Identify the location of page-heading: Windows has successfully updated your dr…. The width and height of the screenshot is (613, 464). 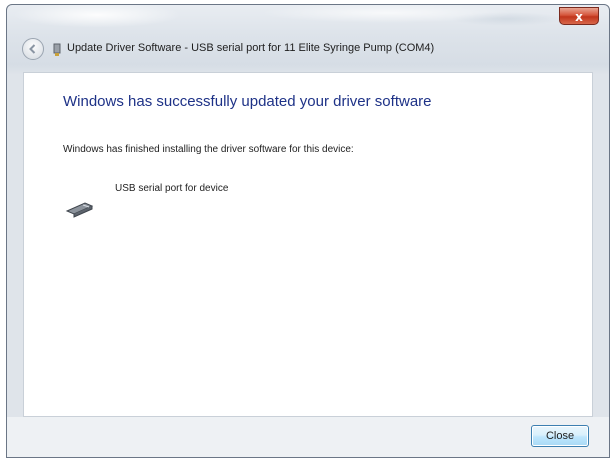
(247, 101).